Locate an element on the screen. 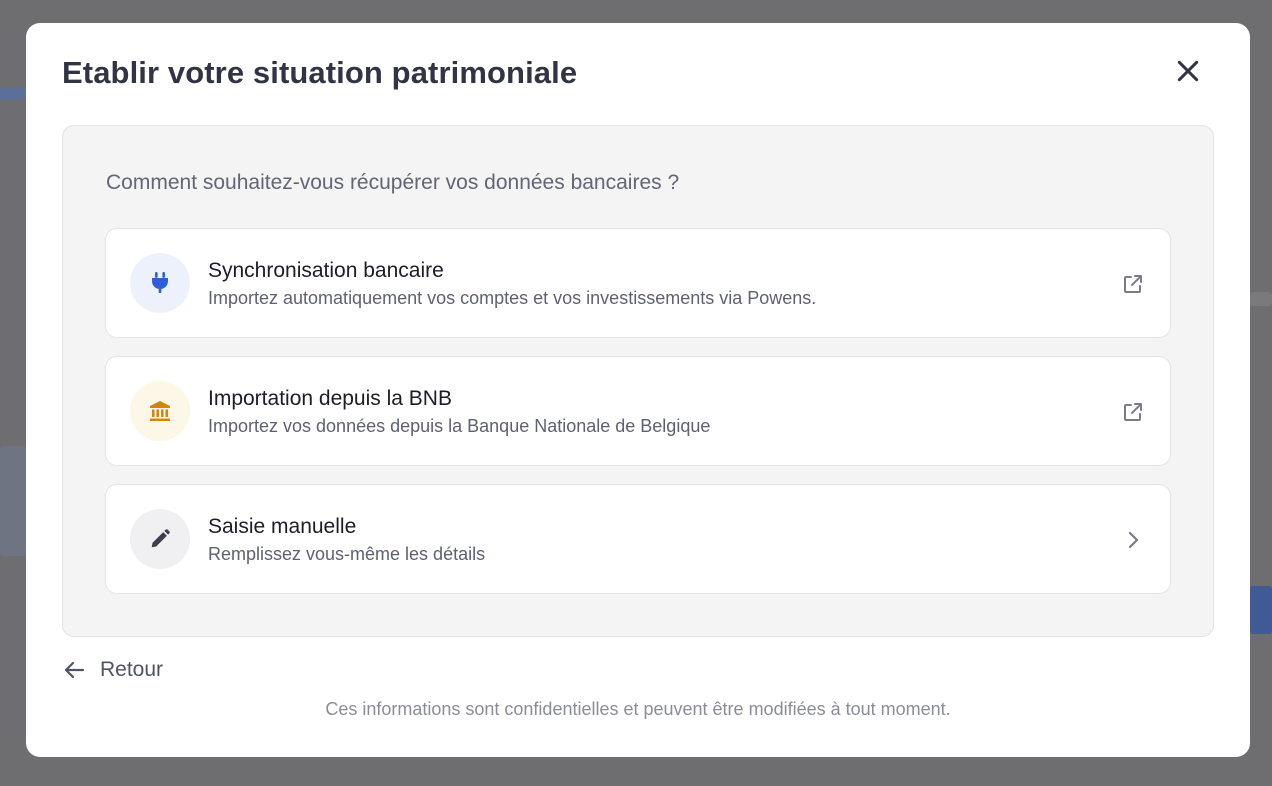  arrow-left-icon is located at coordinates (74, 670).